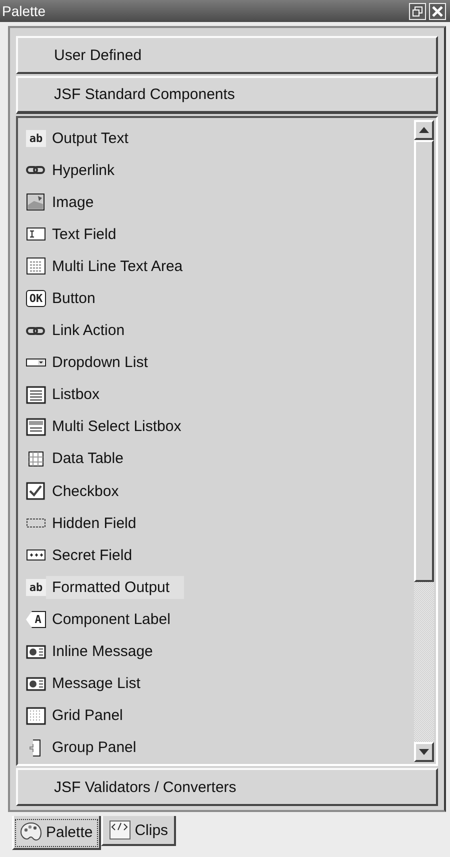  Describe the element at coordinates (89, 491) in the screenshot. I see `component-item: Checkbox` at that location.